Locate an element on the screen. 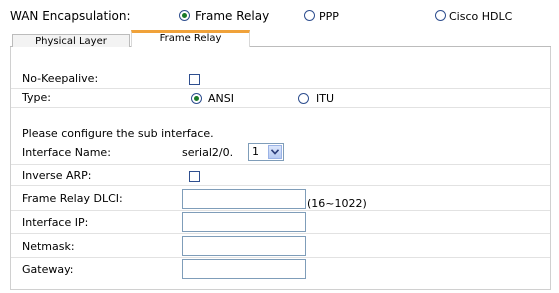 This screenshot has width=559, height=293. inverse-arp-label: Inverse ARP: is located at coordinates (57, 175).